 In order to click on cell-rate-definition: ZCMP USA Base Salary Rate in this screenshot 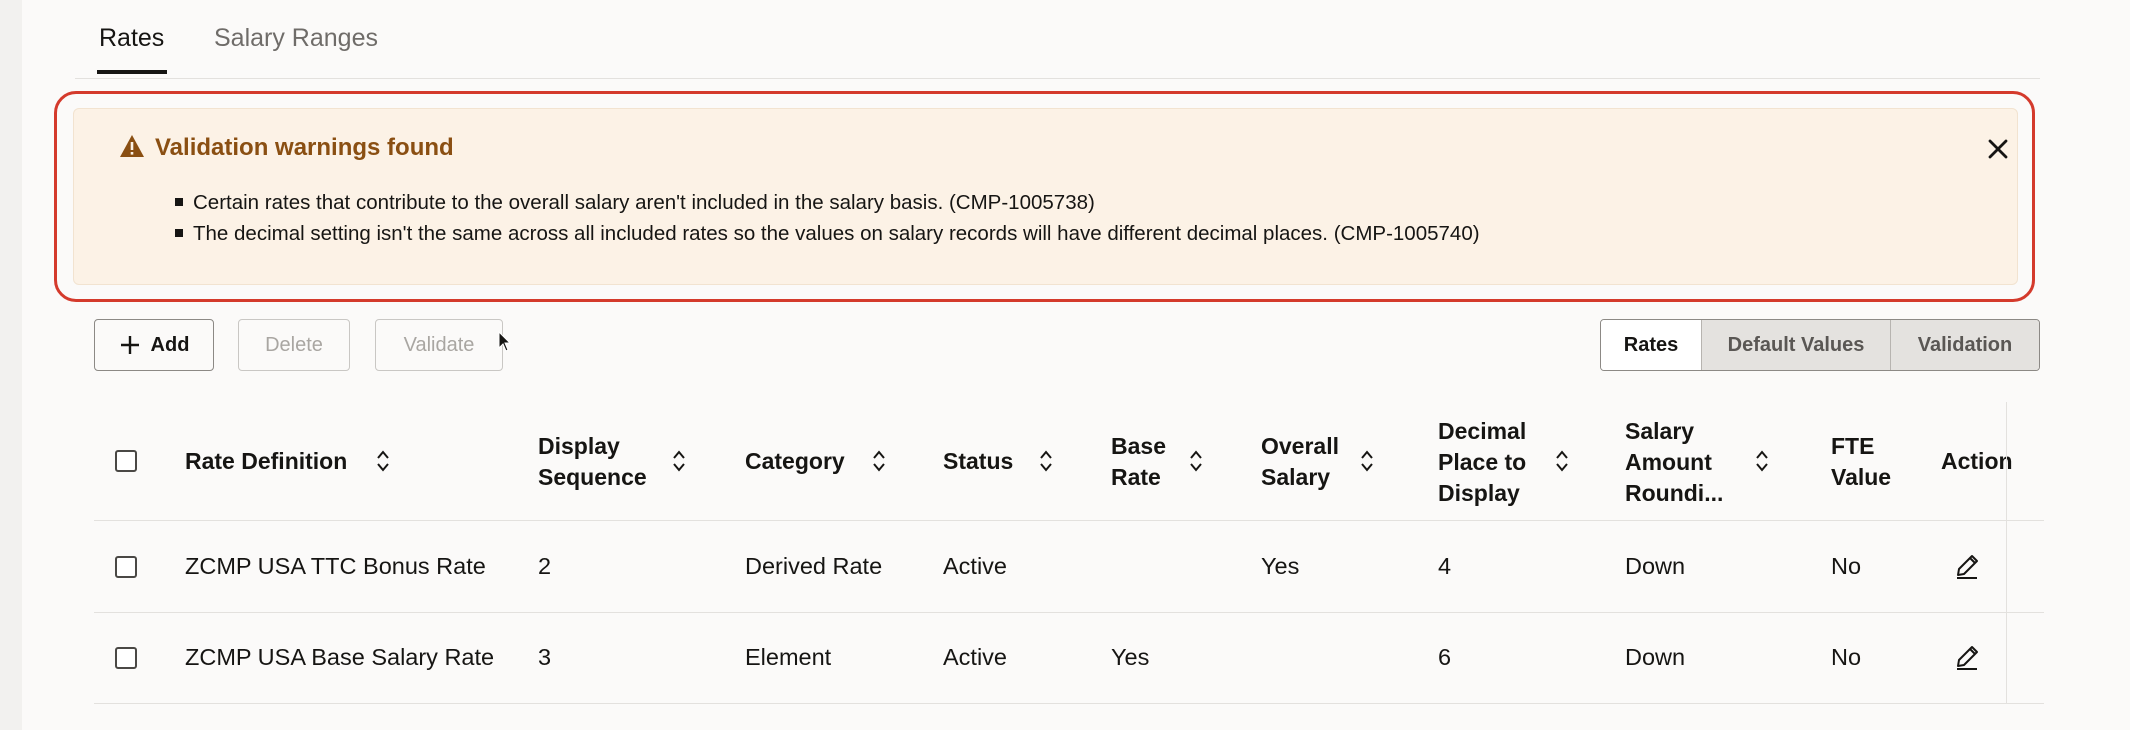, I will do `click(339, 657)`.